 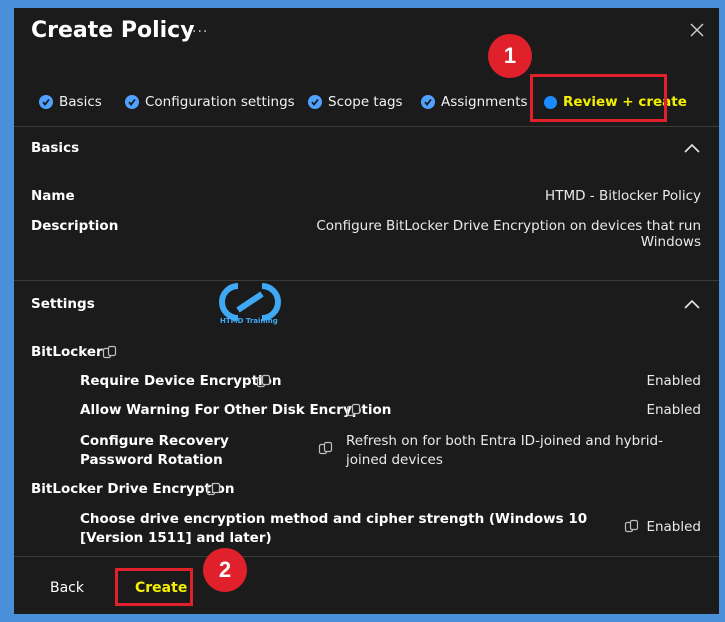 I want to click on tab-label: Scope tags, so click(x=365, y=102).